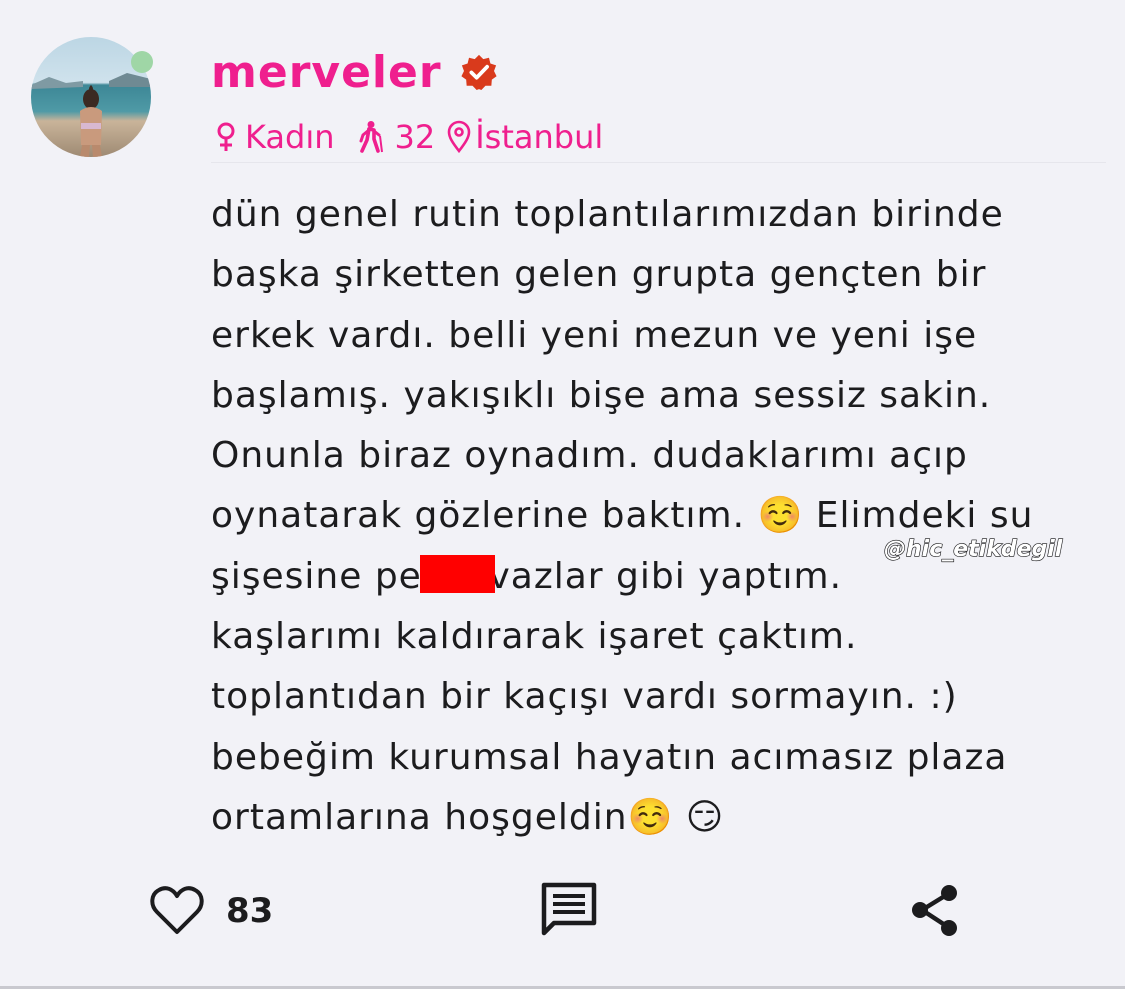 The height and width of the screenshot is (989, 1125). Describe the element at coordinates (934, 910) in the screenshot. I see `share-icon` at that location.